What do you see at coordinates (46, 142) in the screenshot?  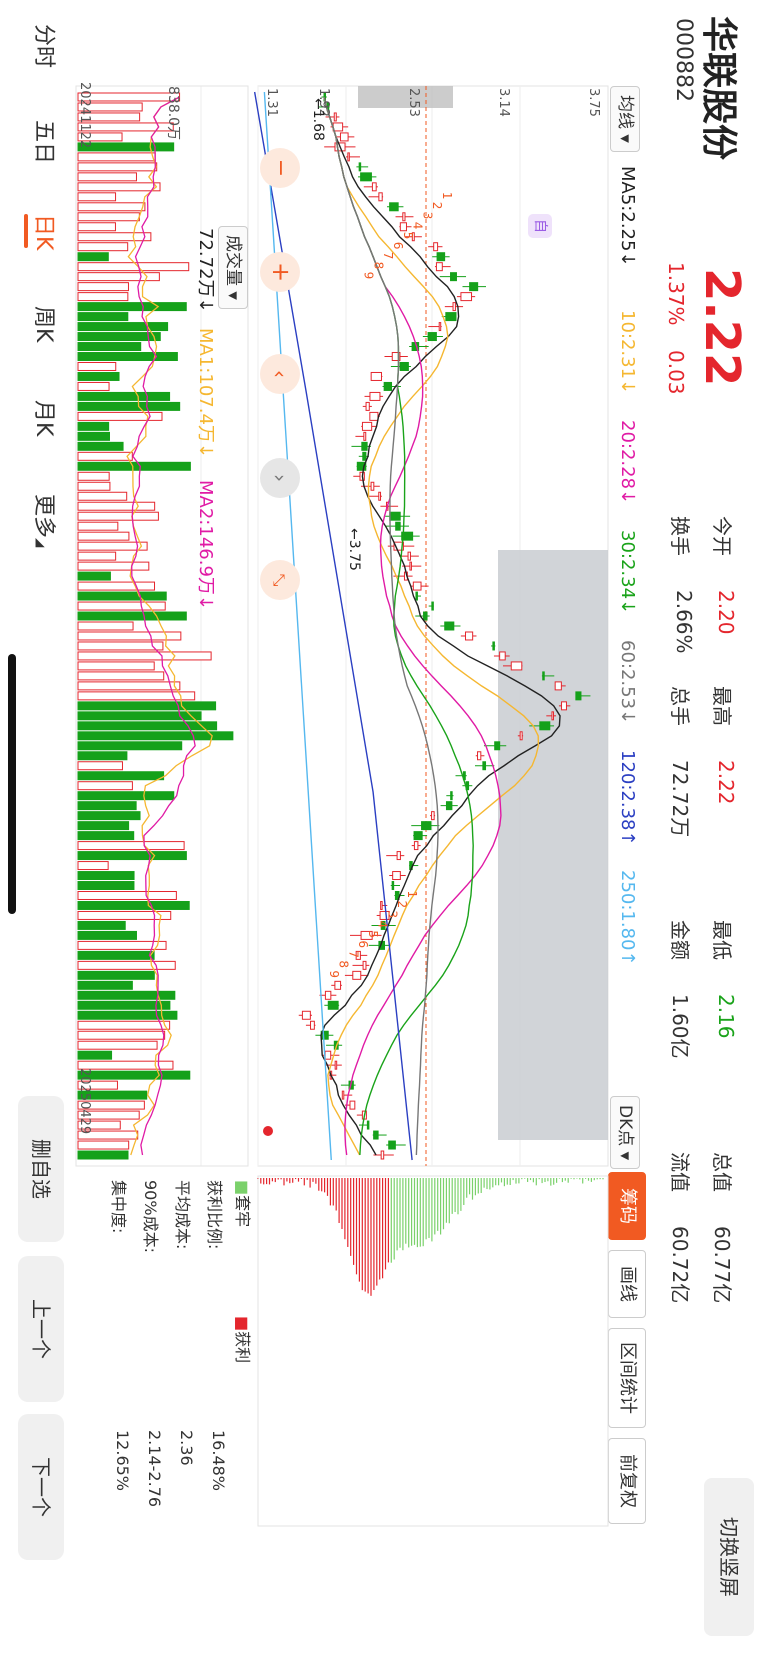 I see `tab-five-day: 五日` at bounding box center [46, 142].